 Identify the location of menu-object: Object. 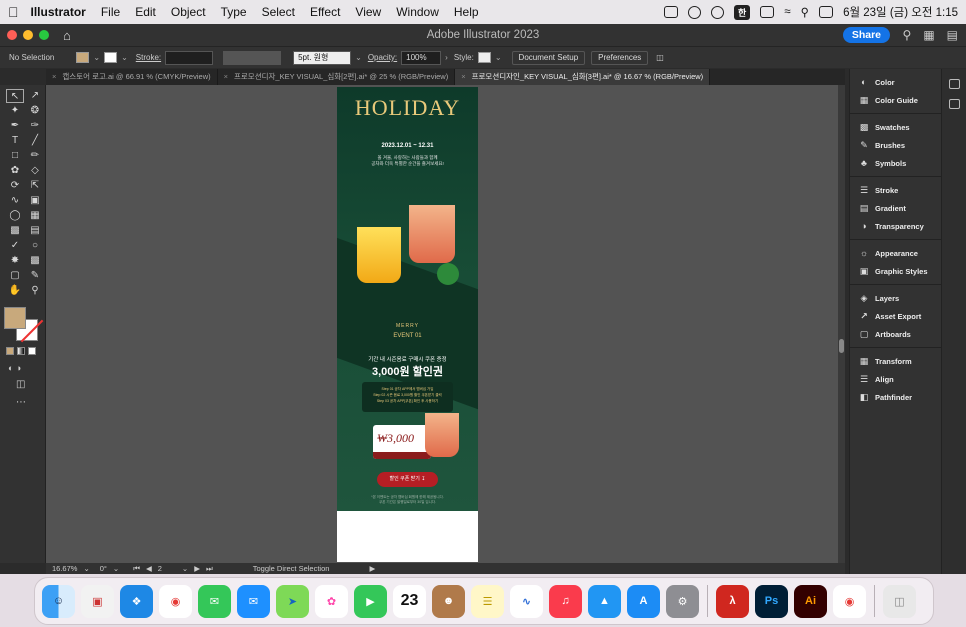
(188, 12).